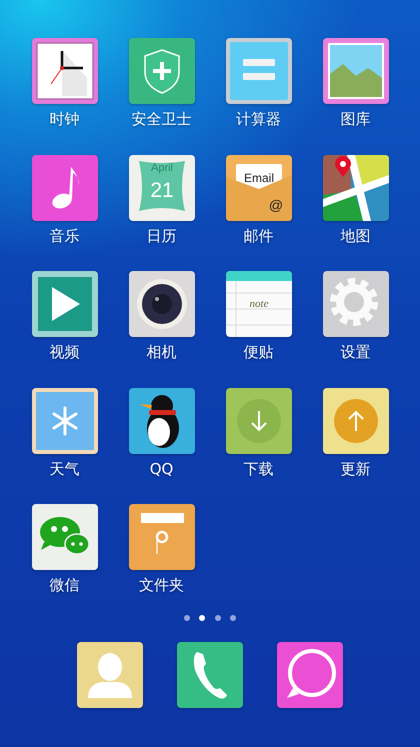 Image resolution: width=420 pixels, height=747 pixels. I want to click on clock-icon, so click(65, 71).